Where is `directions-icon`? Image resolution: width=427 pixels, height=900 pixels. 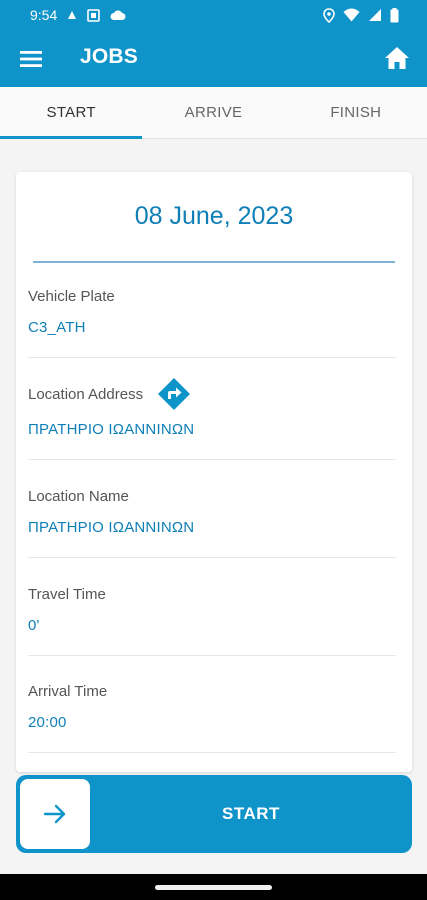
directions-icon is located at coordinates (174, 394).